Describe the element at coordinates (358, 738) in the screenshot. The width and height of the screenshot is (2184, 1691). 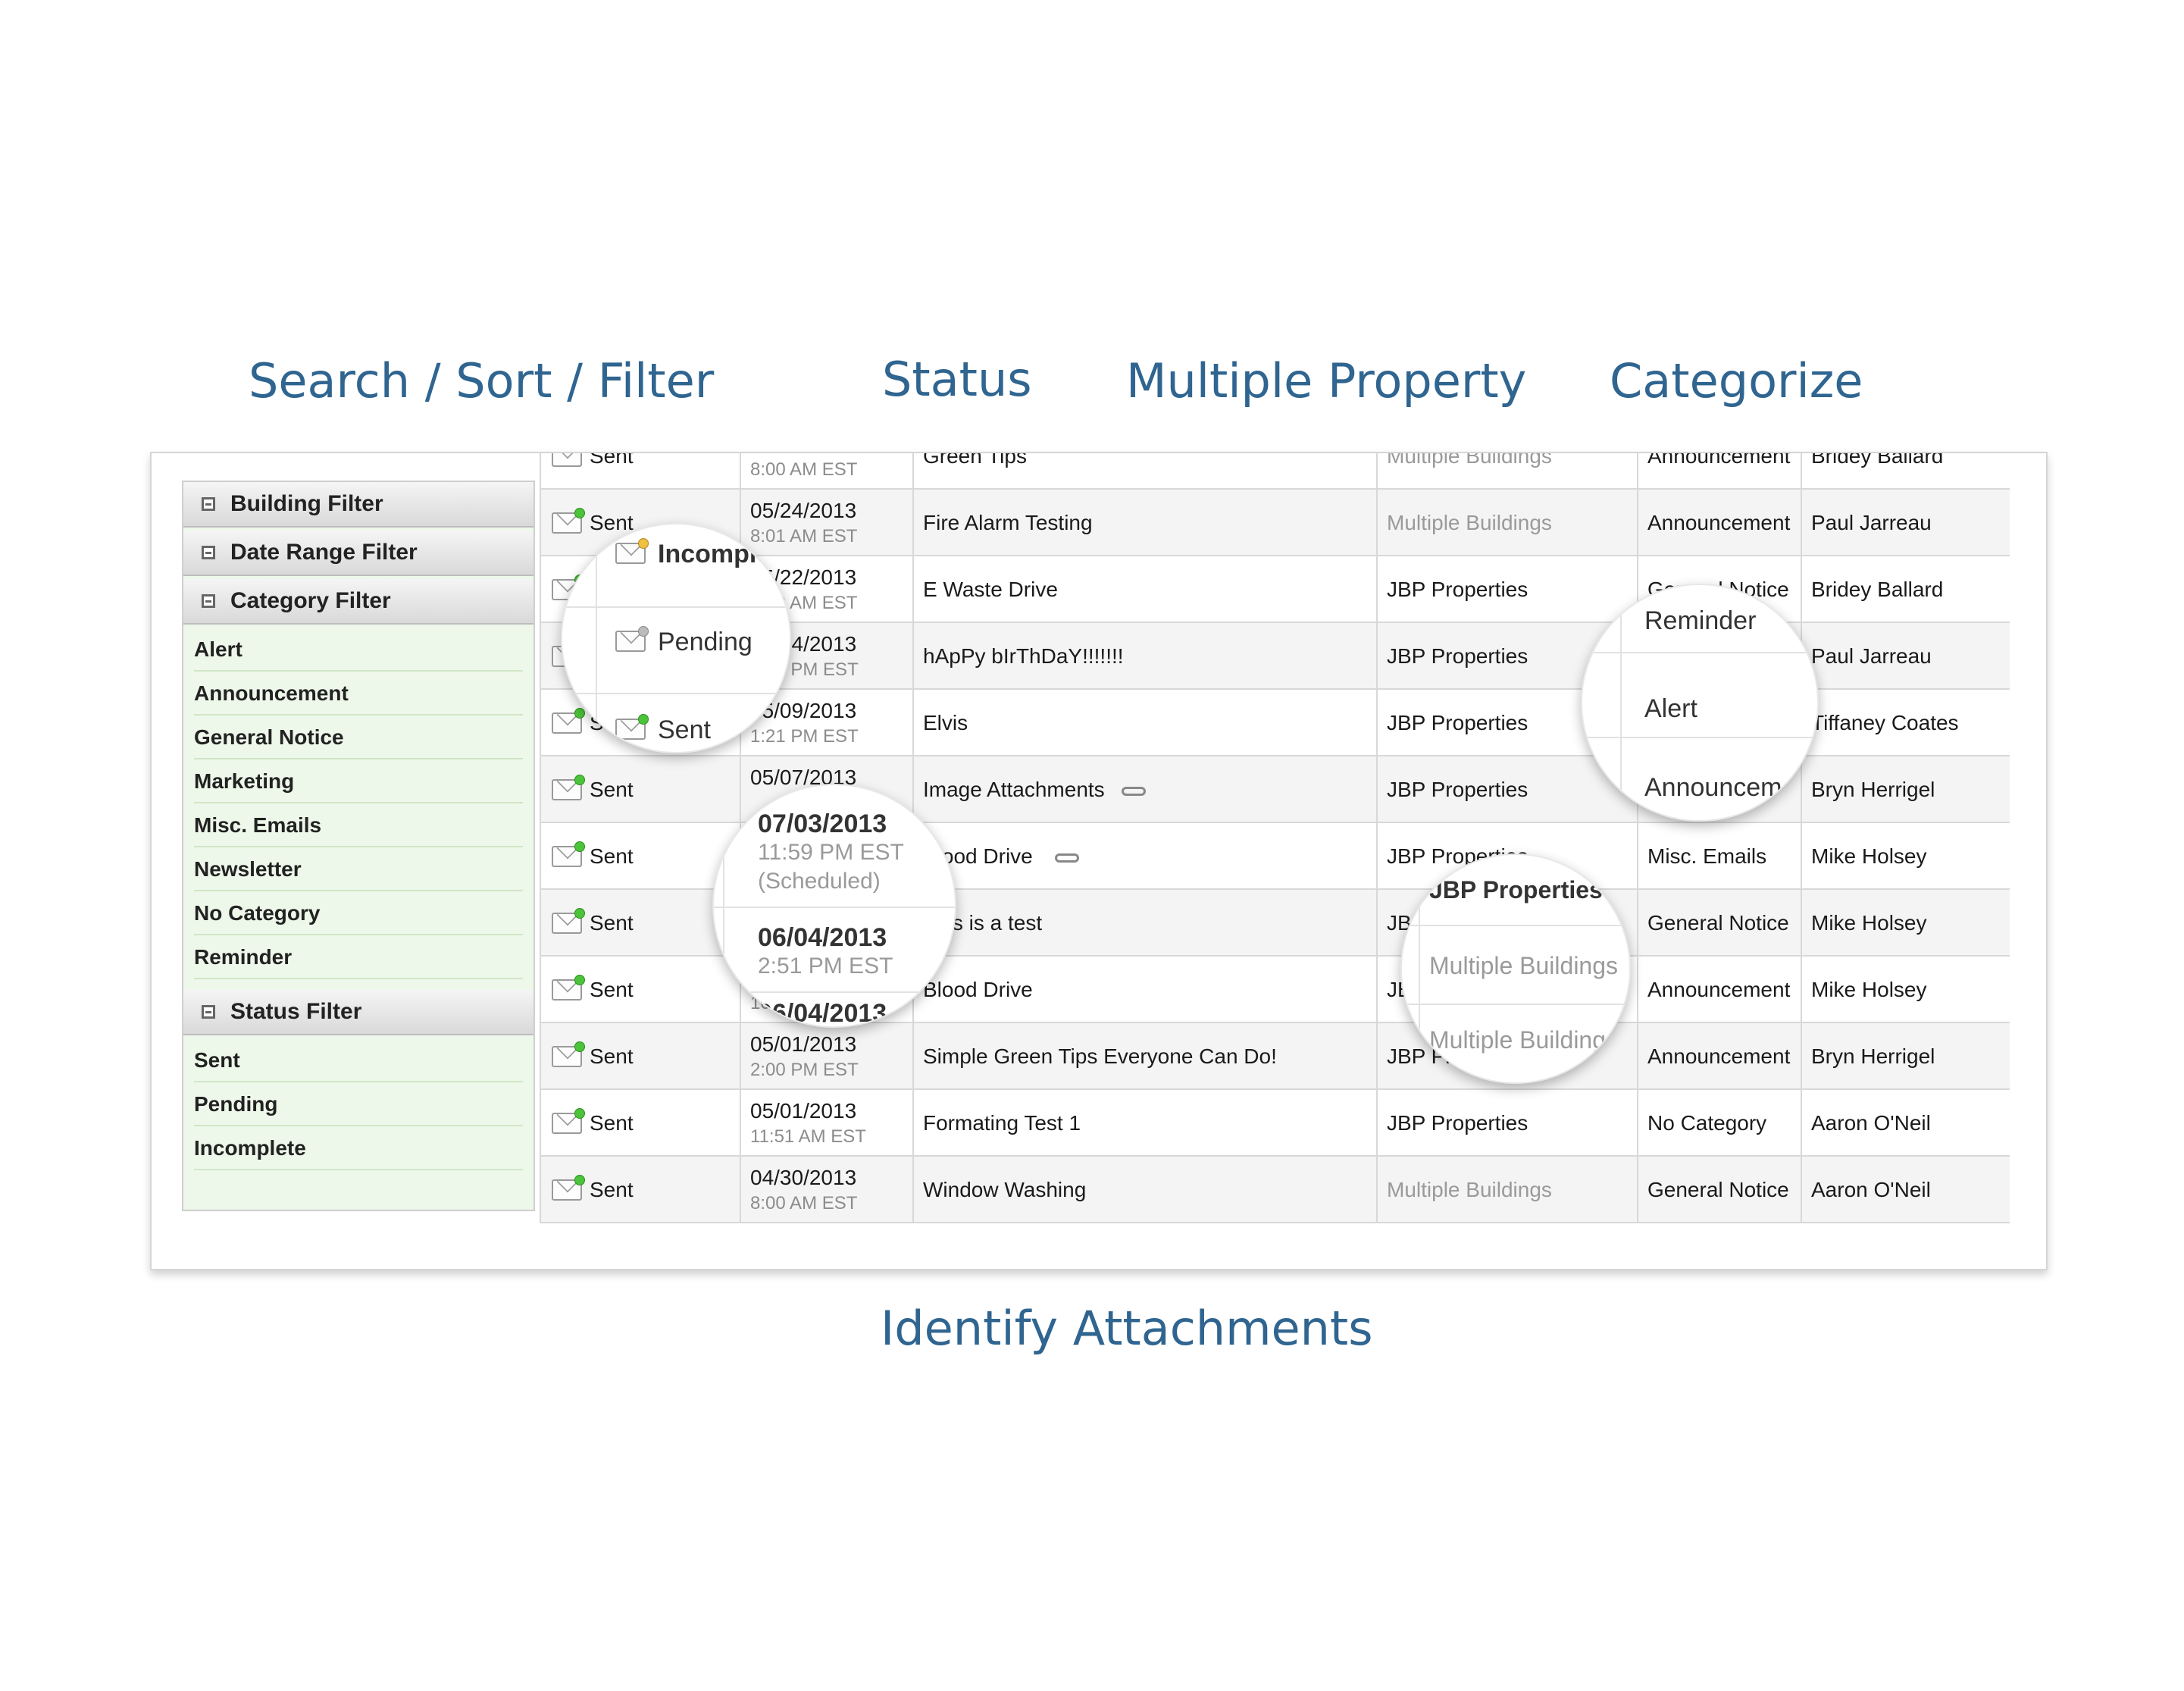
I see `category-filter-item: General Notice` at that location.